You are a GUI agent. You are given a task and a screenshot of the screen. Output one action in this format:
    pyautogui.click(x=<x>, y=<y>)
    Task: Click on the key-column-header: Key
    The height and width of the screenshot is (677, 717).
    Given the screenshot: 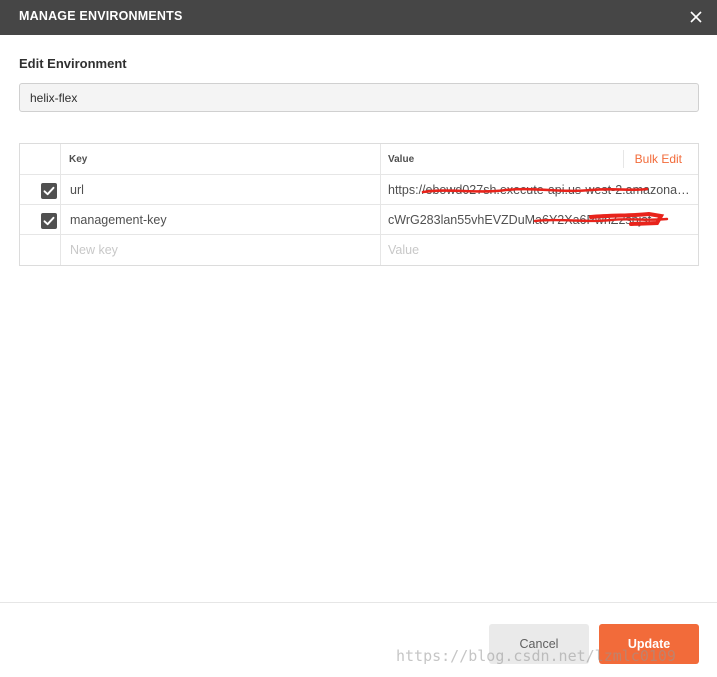 What is the action you would take?
    pyautogui.click(x=78, y=159)
    